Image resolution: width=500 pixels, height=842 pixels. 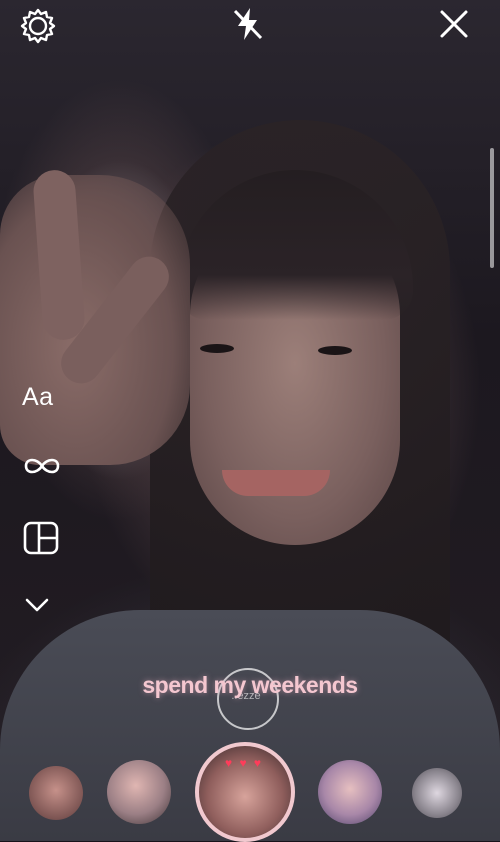 I want to click on flash-off-icon, so click(x=248, y=24).